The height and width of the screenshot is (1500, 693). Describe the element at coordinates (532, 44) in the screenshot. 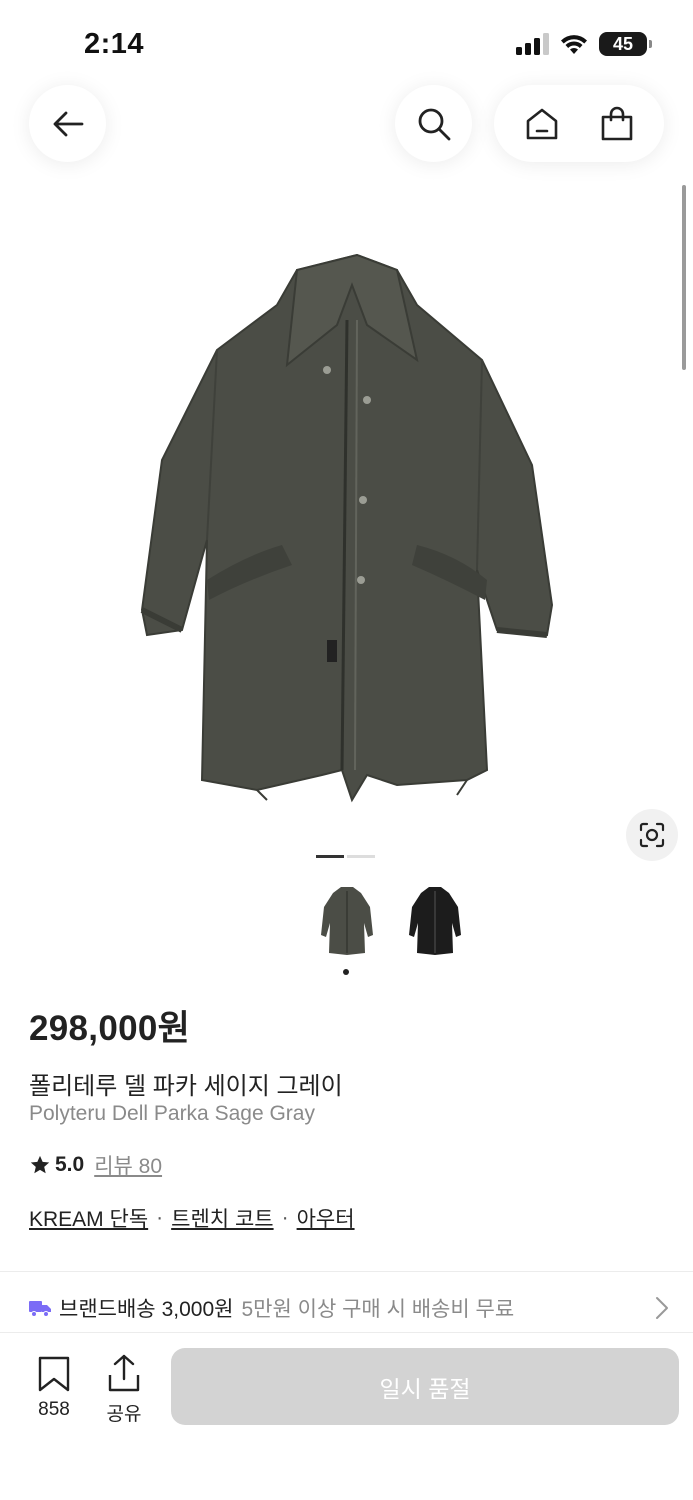

I see `cellular-signal-icon` at that location.